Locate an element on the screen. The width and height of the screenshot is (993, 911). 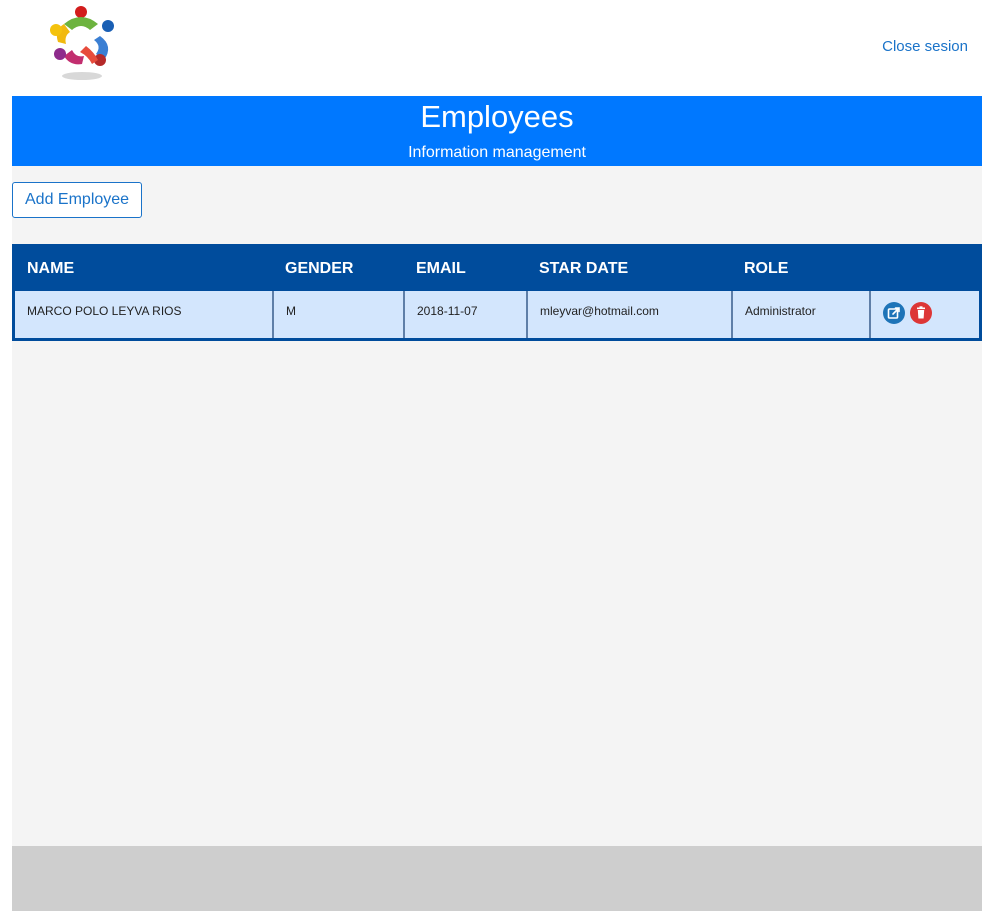
column-header-email: EMAIL is located at coordinates (465, 268).